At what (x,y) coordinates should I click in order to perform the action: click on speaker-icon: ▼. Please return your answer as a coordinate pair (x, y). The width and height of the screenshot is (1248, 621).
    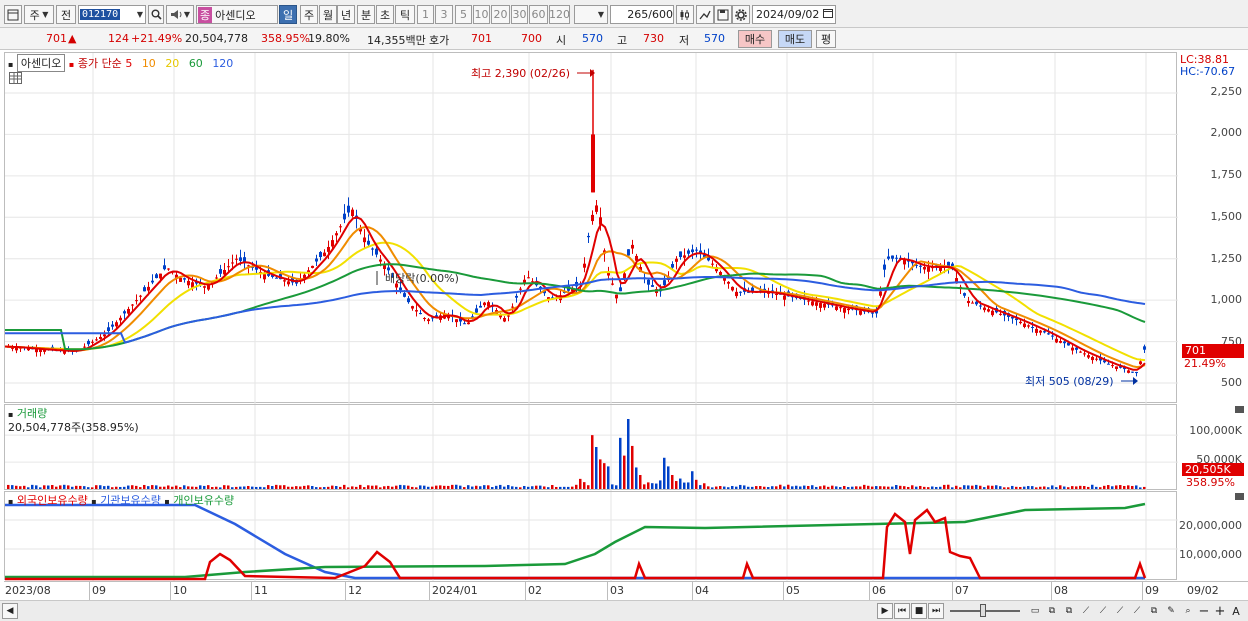
    Looking at the image, I should click on (180, 14).